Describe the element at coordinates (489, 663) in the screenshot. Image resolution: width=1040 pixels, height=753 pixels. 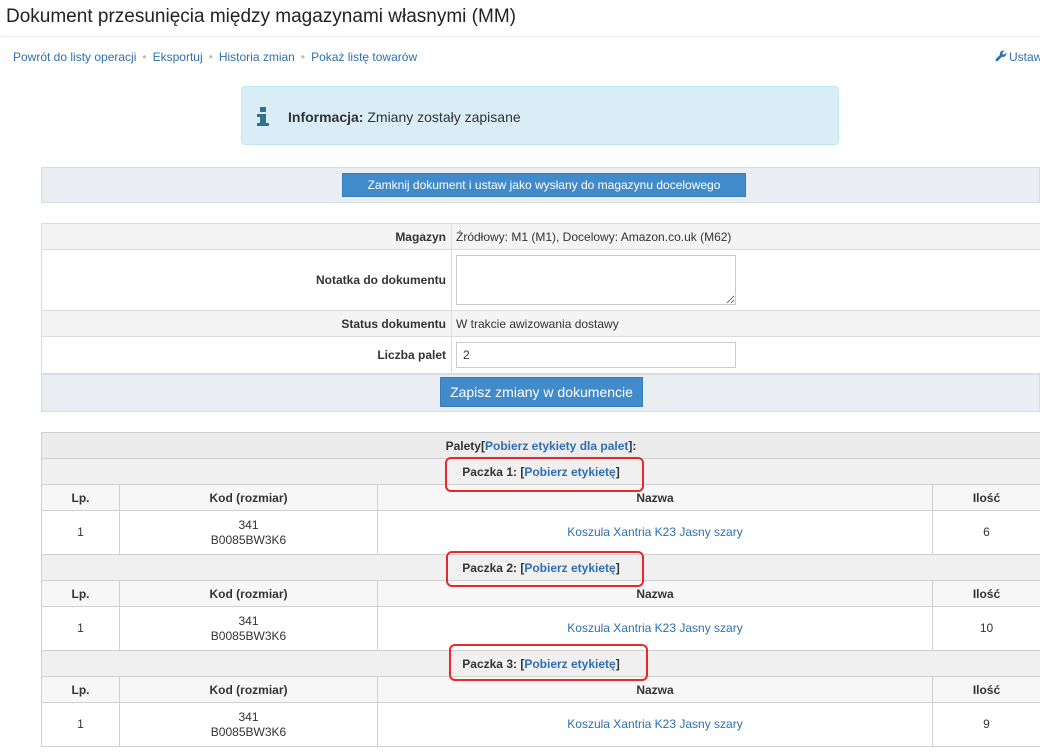
I see `package-title: Paczka 3:` at that location.